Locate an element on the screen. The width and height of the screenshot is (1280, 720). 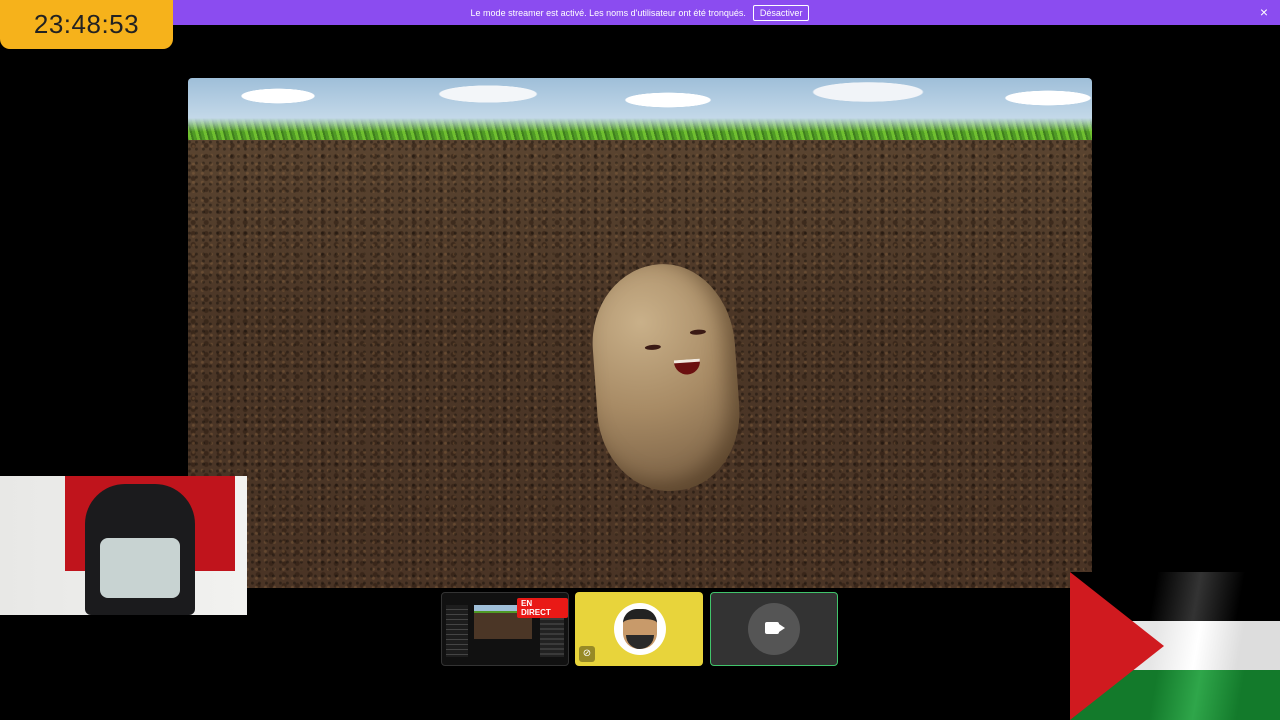
clock-overlay: 23:48:53 is located at coordinates (86, 24).